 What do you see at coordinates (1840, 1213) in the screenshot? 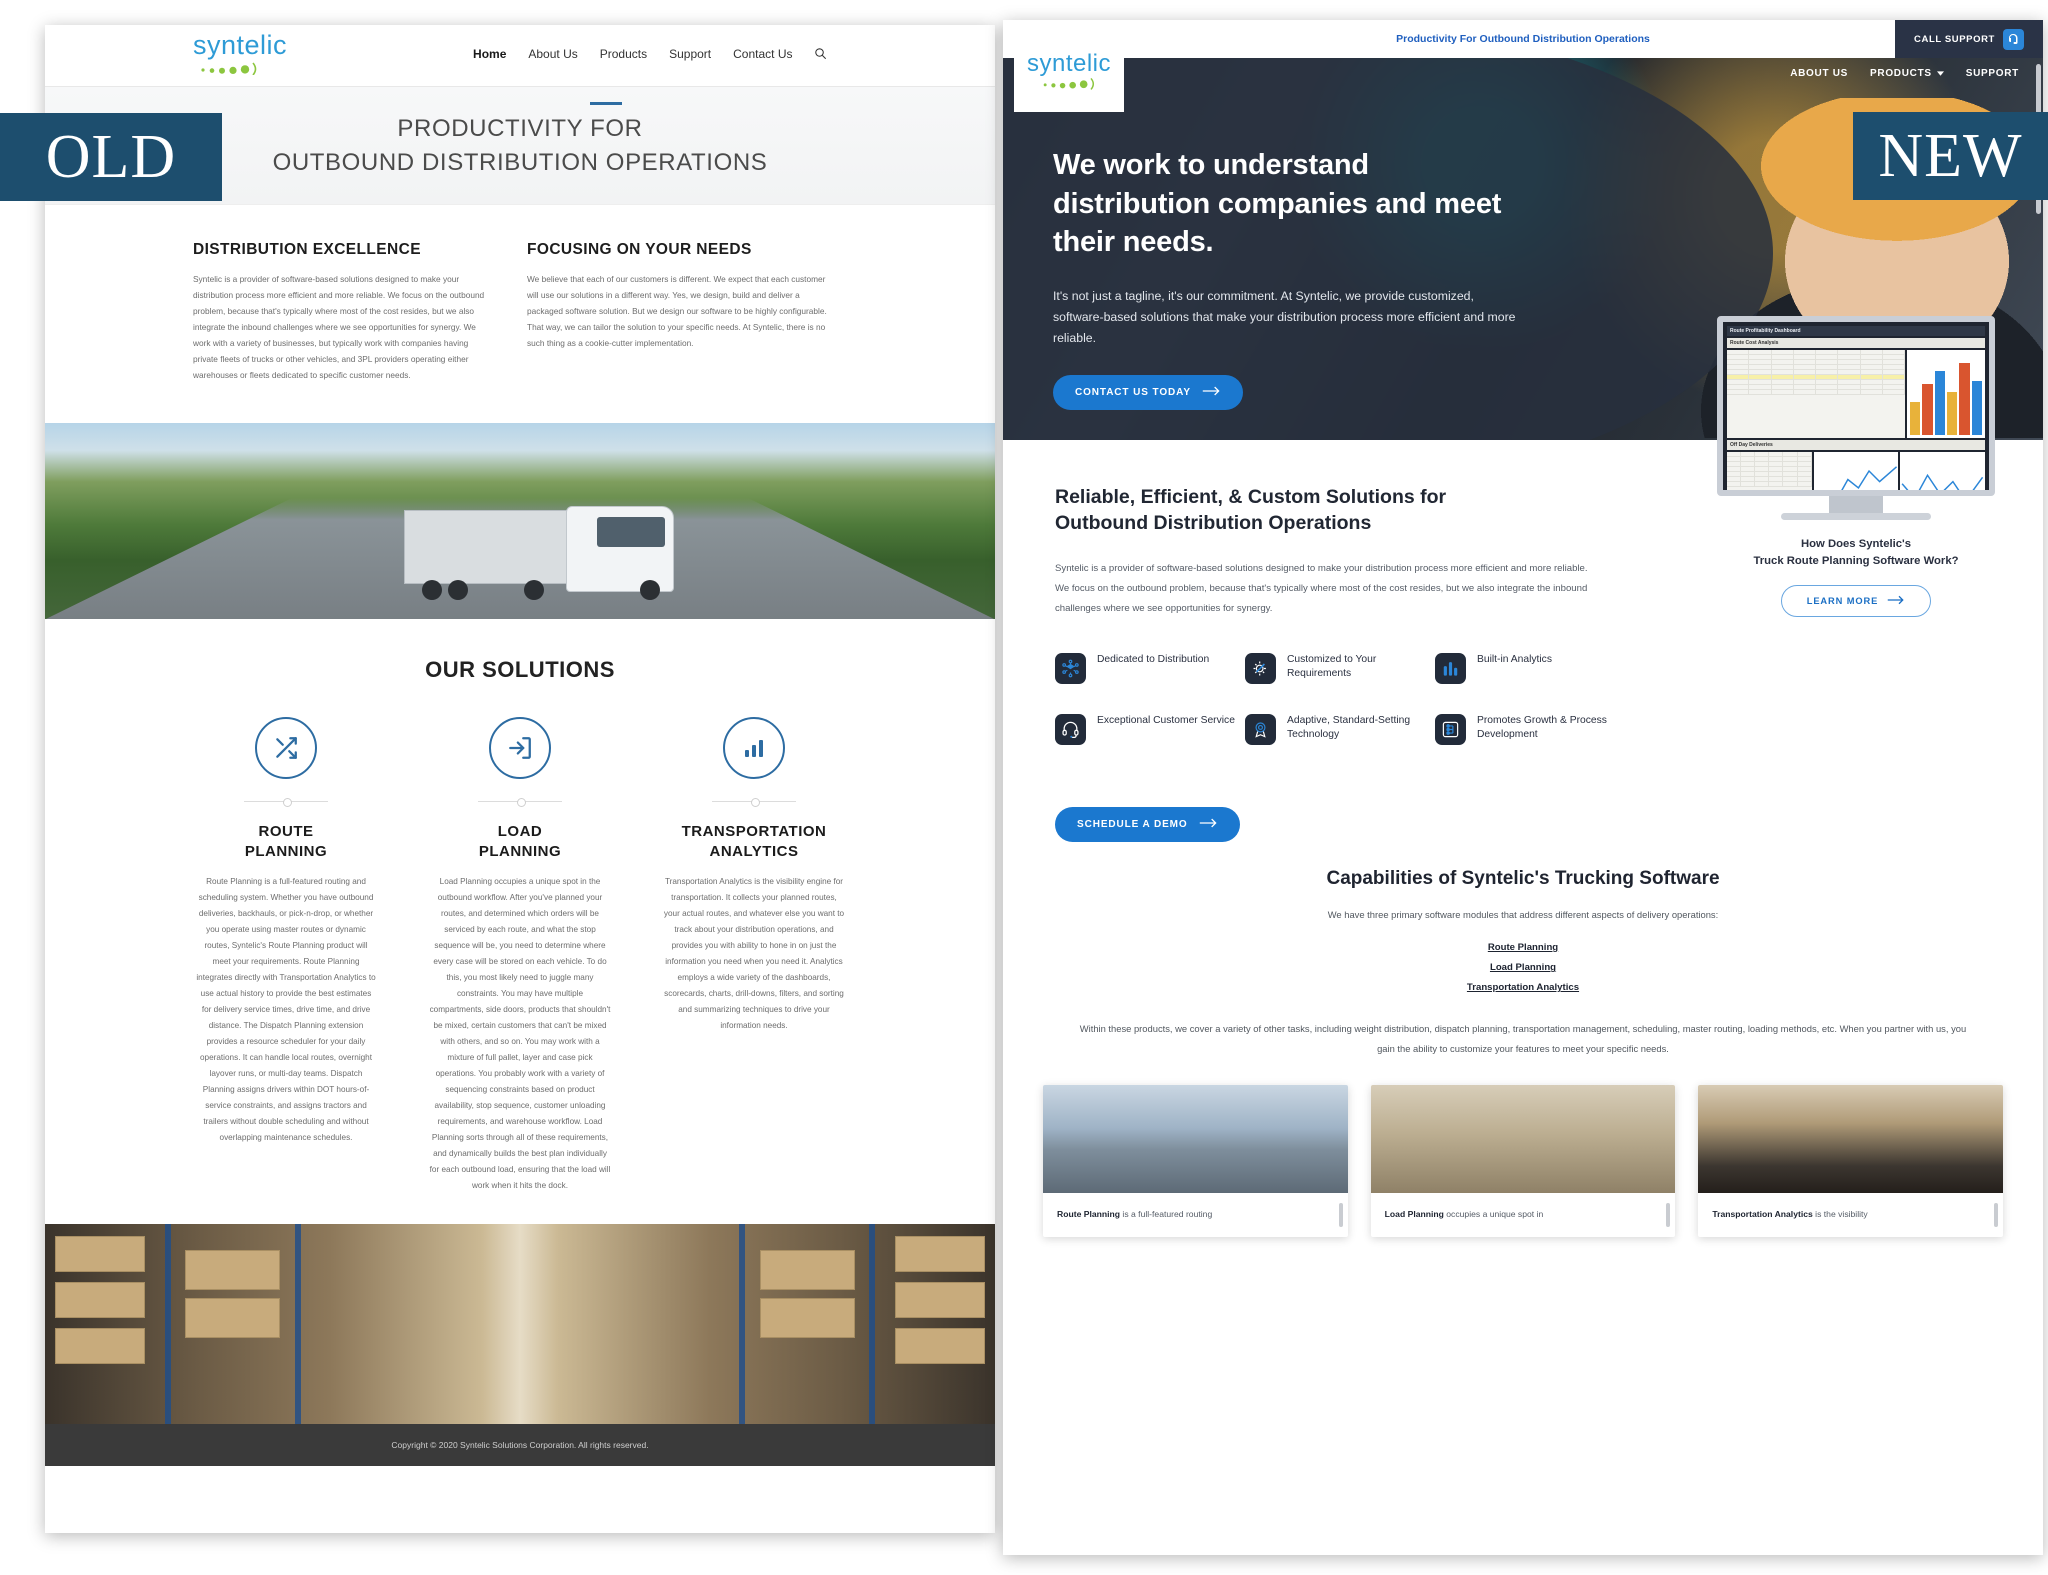
I see `card-text: is the visibility` at bounding box center [1840, 1213].